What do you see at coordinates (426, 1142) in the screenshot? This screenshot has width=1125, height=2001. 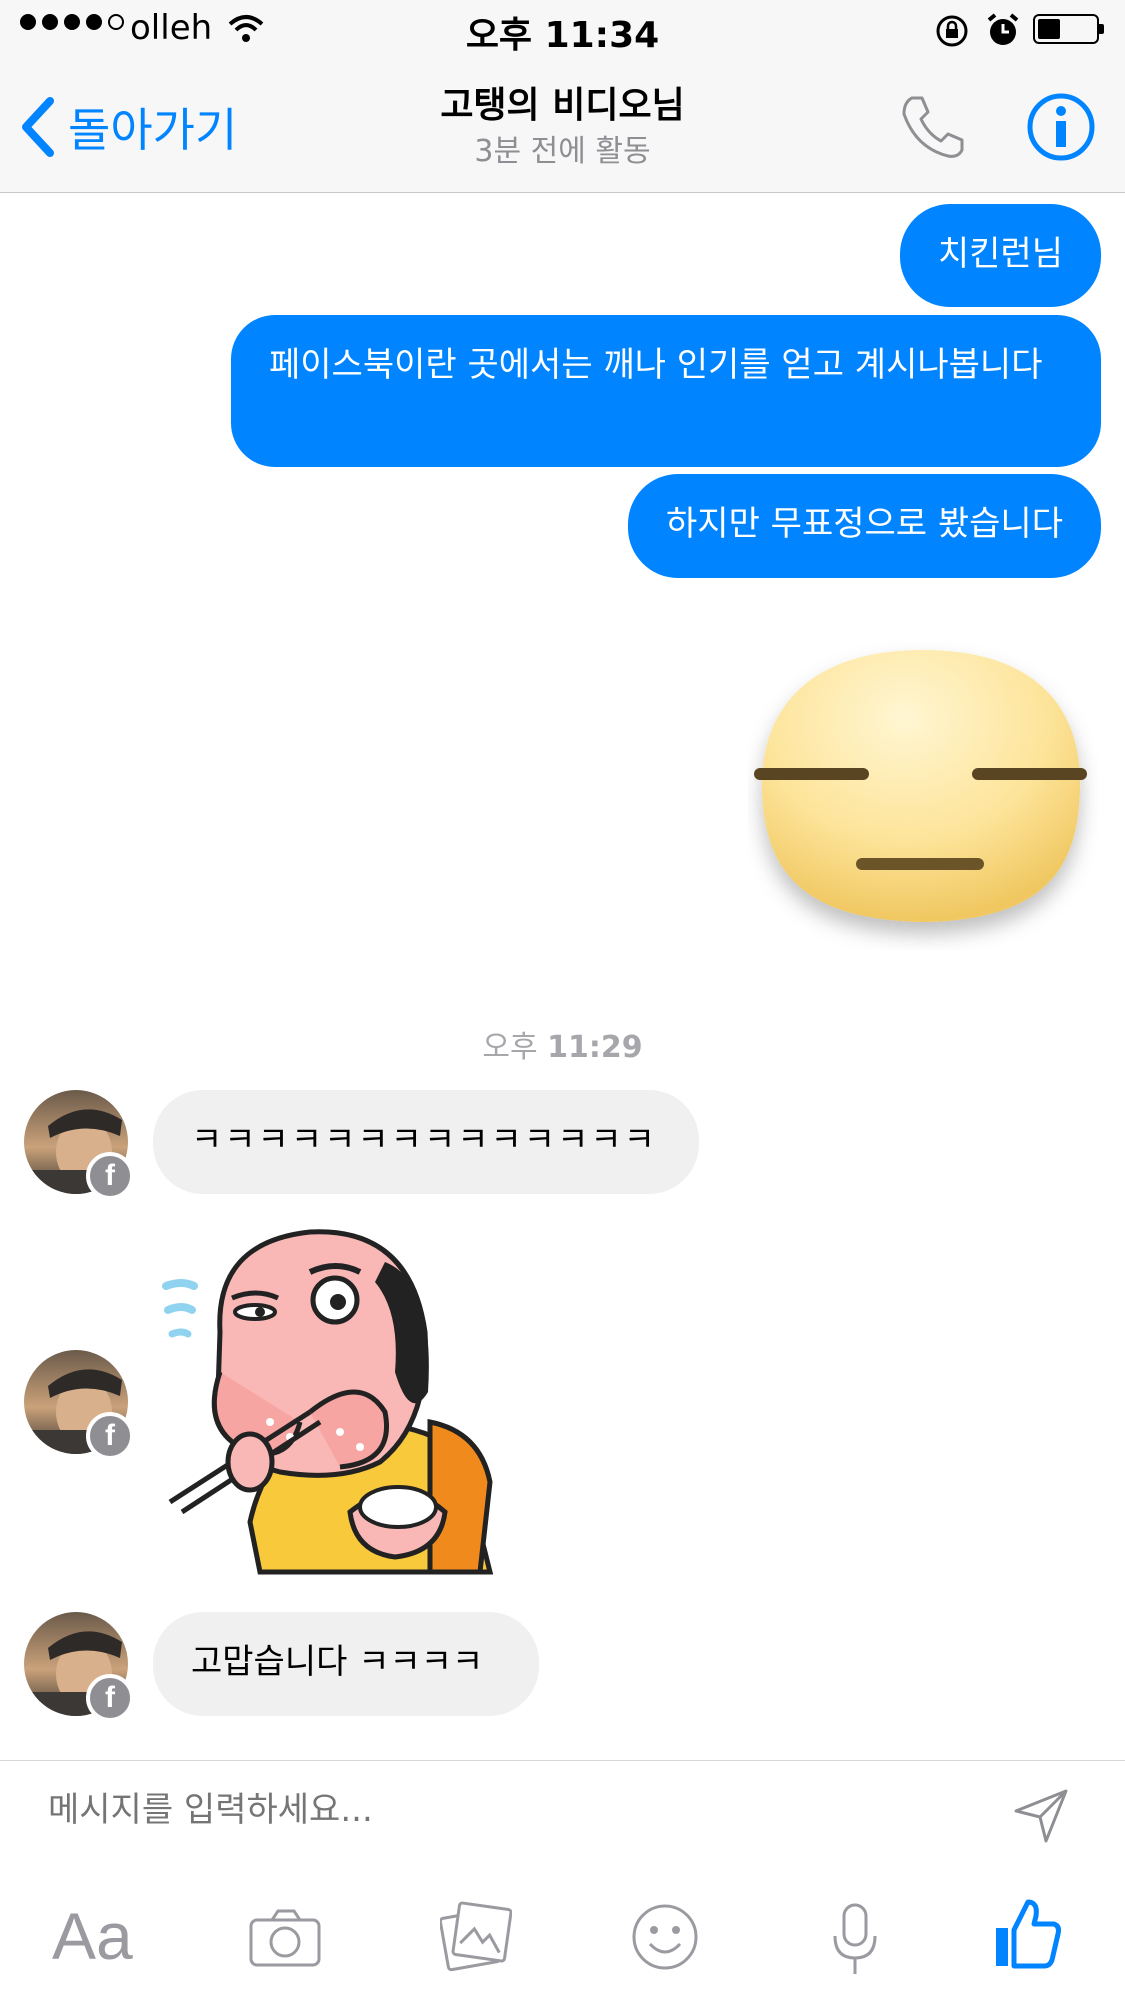 I see `incoming-message: ㅋㅋㅋㅋㅋㅋㅋㅋㅋㅋㅋㅋㅋㅋ` at bounding box center [426, 1142].